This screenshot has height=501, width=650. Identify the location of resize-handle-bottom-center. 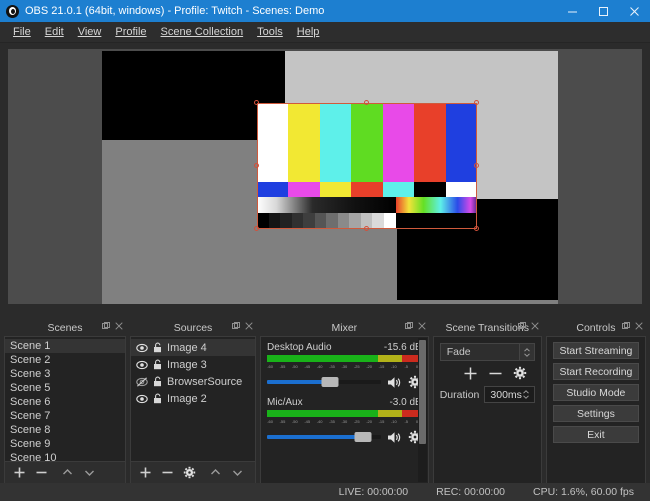
(366, 228).